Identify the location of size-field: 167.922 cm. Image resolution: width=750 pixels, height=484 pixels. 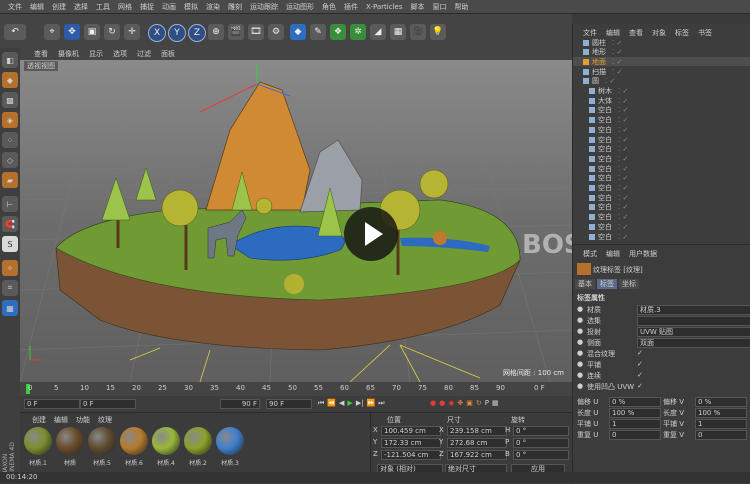
(477, 455).